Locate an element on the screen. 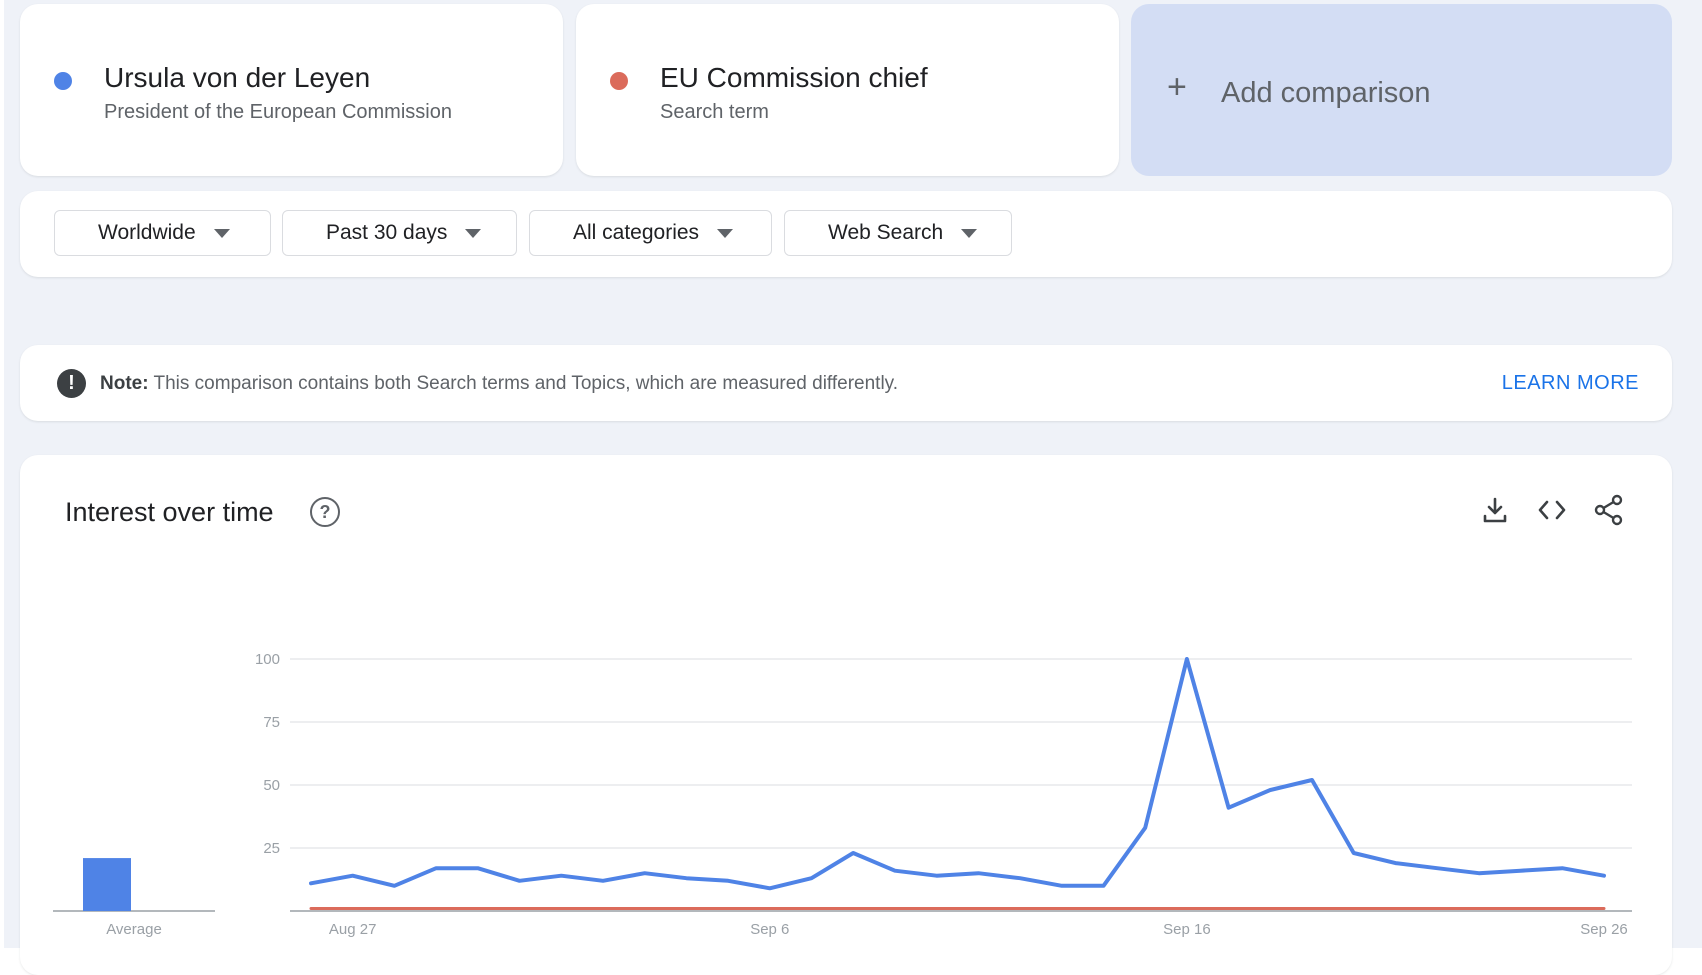  x-tick-label: Sep 26 is located at coordinates (1604, 929).